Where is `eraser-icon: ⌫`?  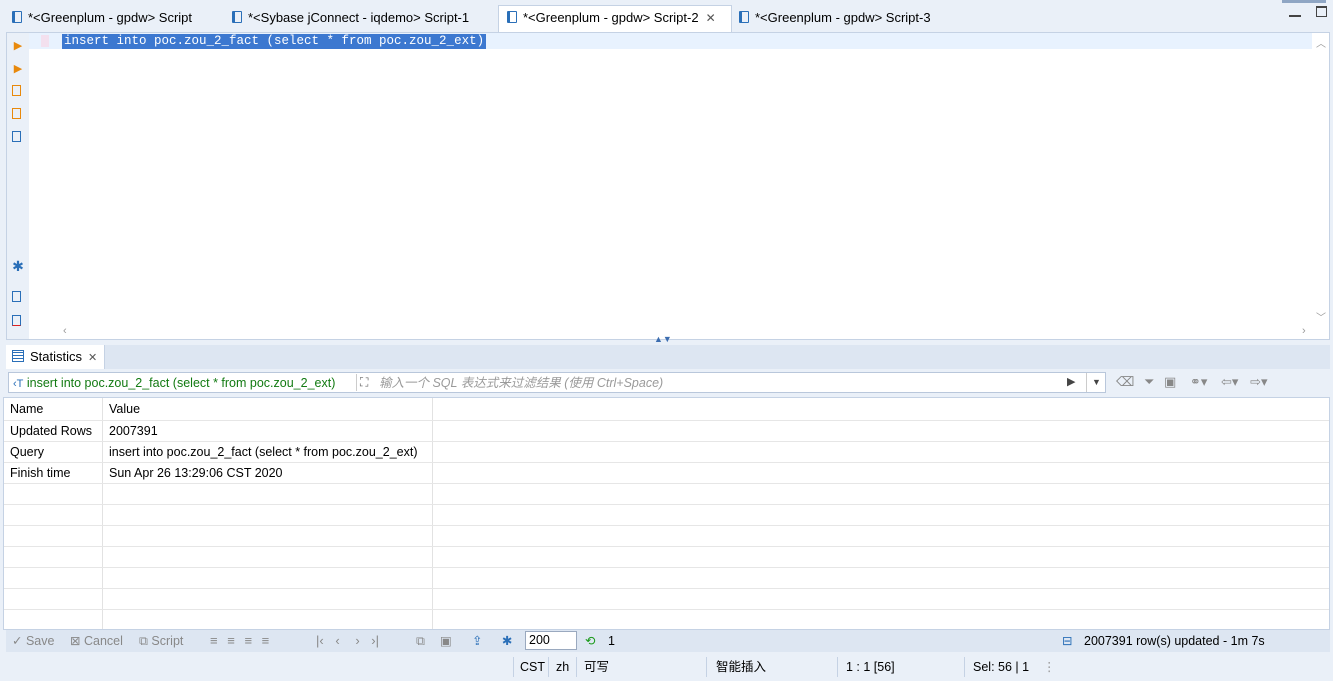 eraser-icon: ⌫ is located at coordinates (1125, 381).